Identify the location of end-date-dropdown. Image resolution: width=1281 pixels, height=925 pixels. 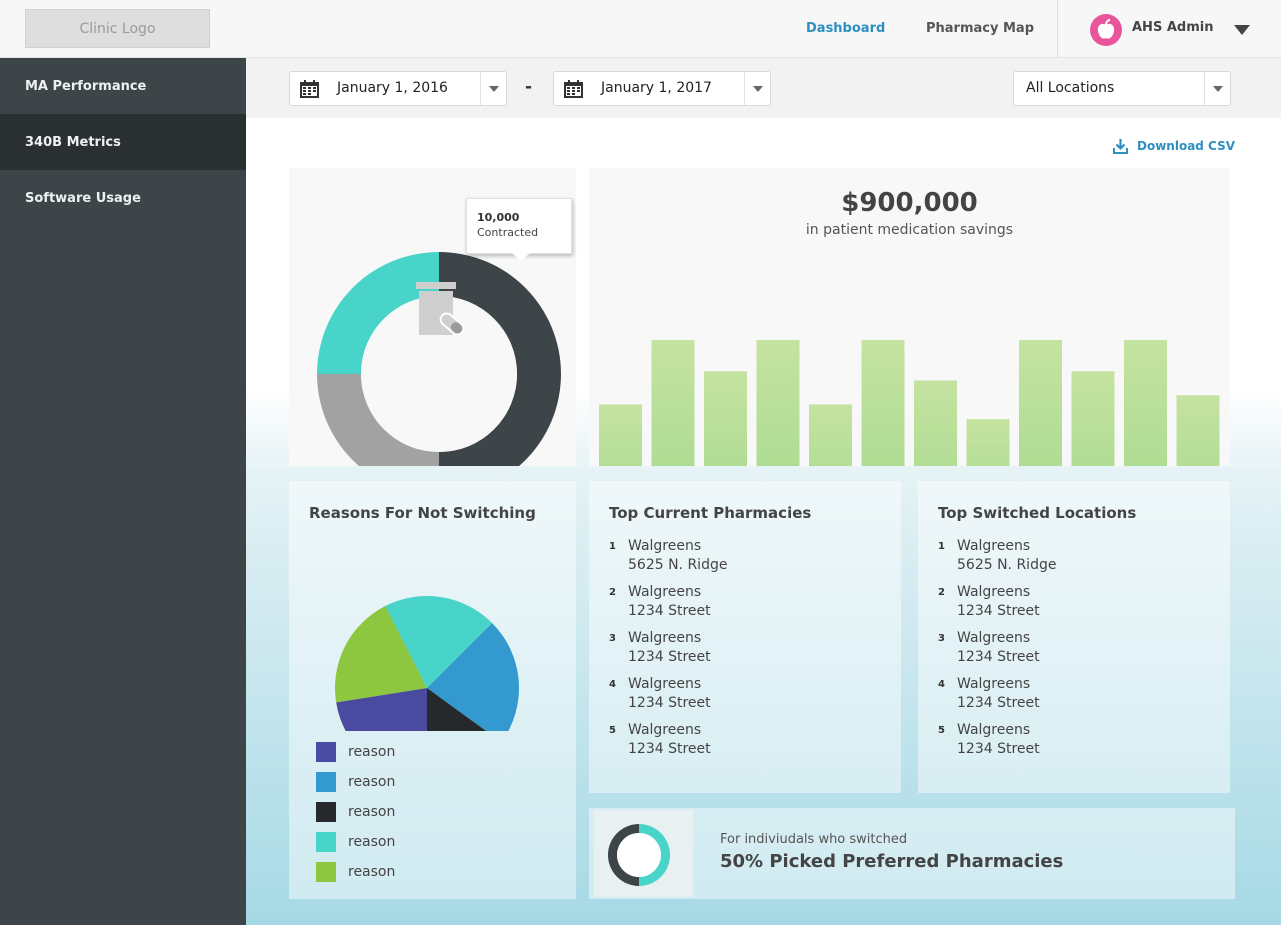
(757, 88).